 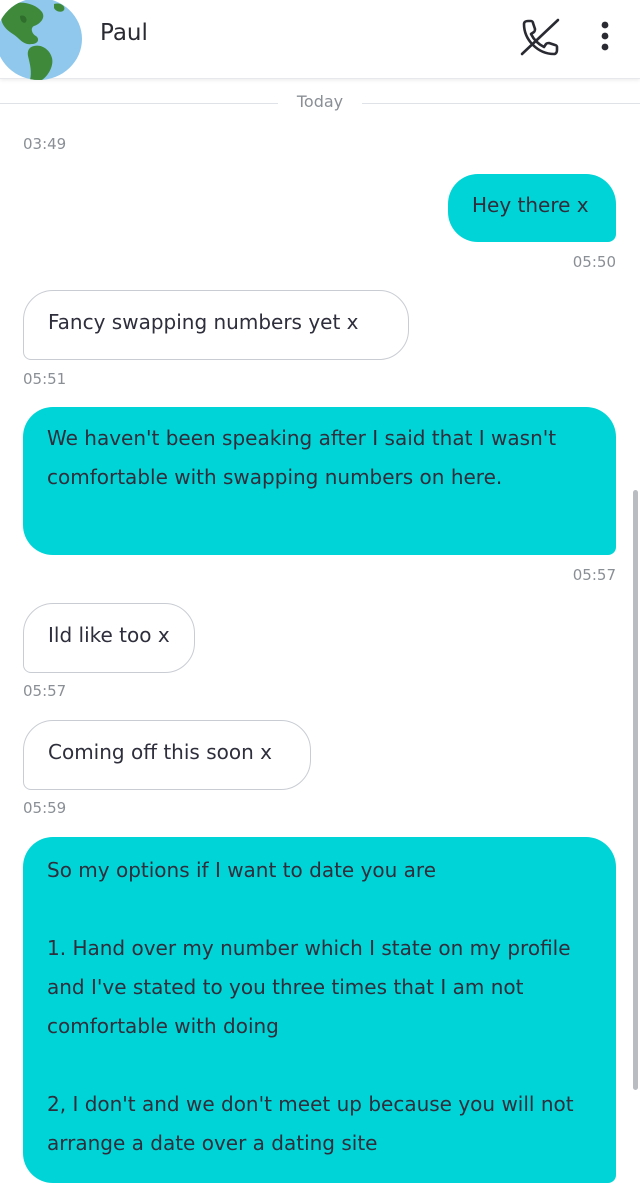 What do you see at coordinates (320, 40) in the screenshot?
I see `chat-header: Paul` at bounding box center [320, 40].